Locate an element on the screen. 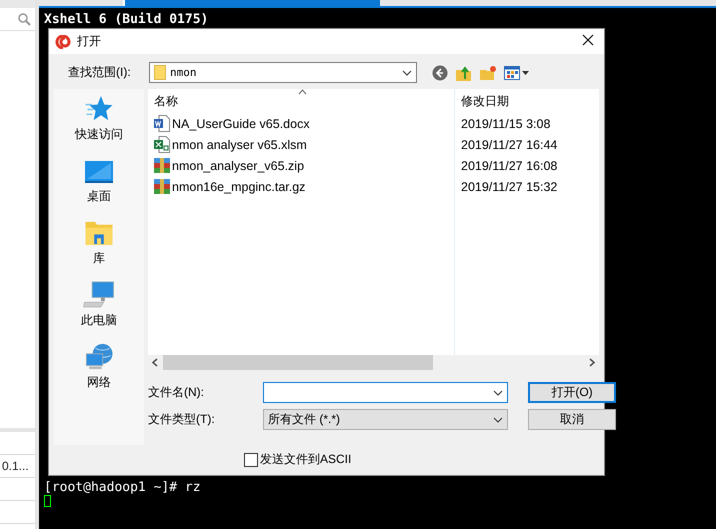 This screenshot has width=716, height=529. spreadsheet-icon is located at coordinates (162, 144).